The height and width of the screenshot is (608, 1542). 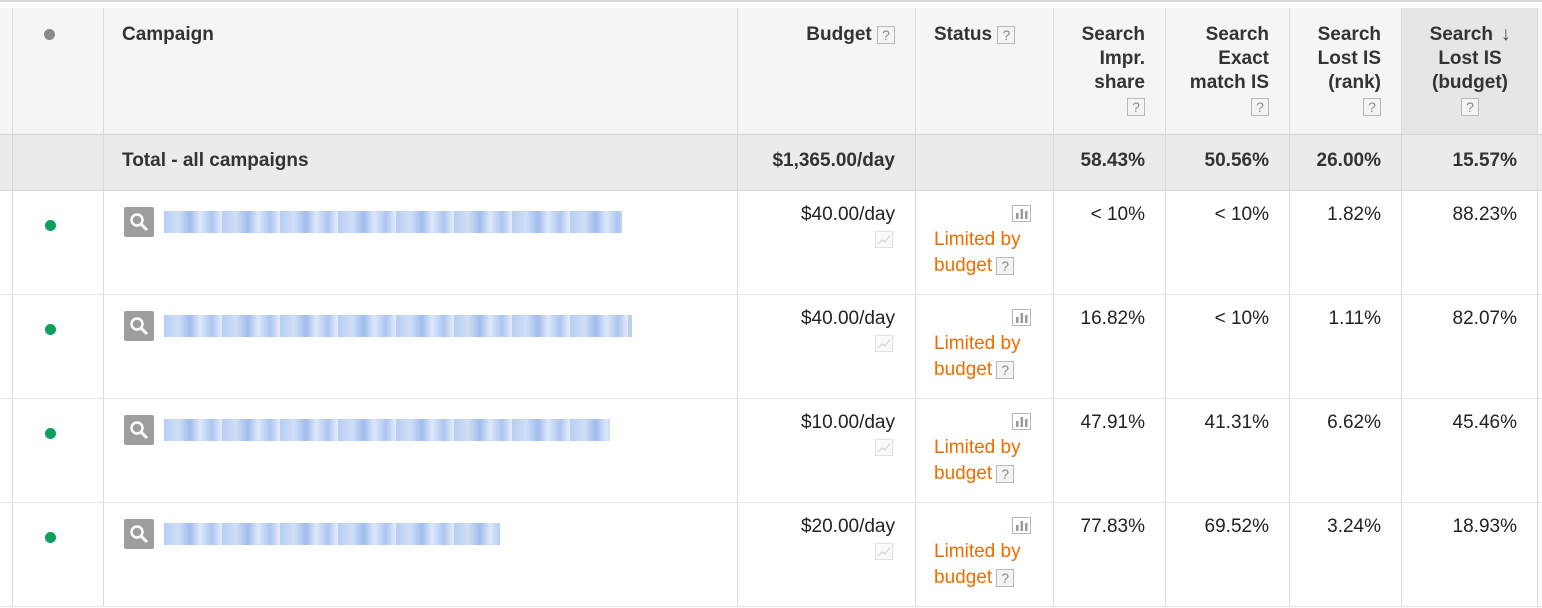 What do you see at coordinates (977, 447) in the screenshot?
I see `status-text-line: Limited by` at bounding box center [977, 447].